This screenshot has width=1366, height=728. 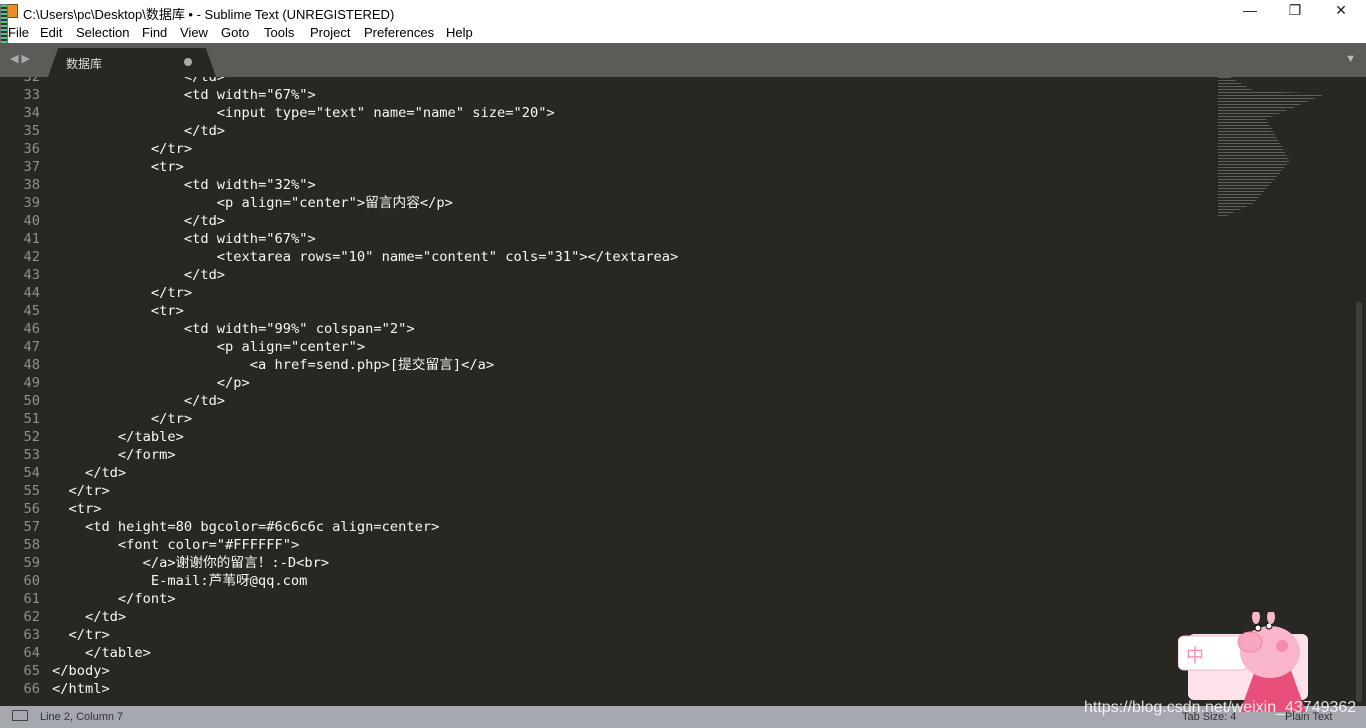 I want to click on code-line: </font>, so click(x=365, y=599).